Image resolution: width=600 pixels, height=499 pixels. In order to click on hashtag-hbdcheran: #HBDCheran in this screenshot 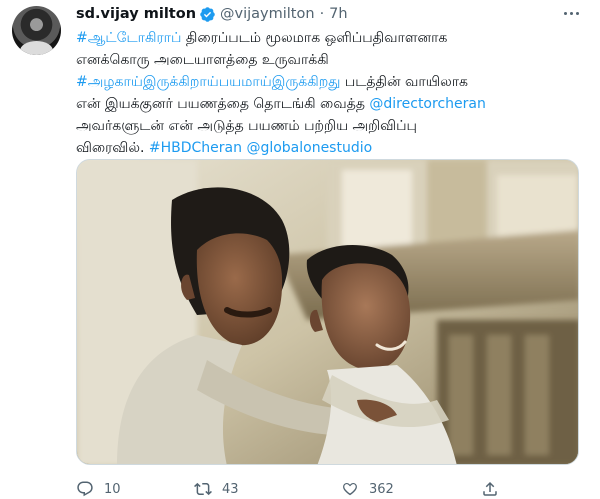, I will do `click(195, 148)`.